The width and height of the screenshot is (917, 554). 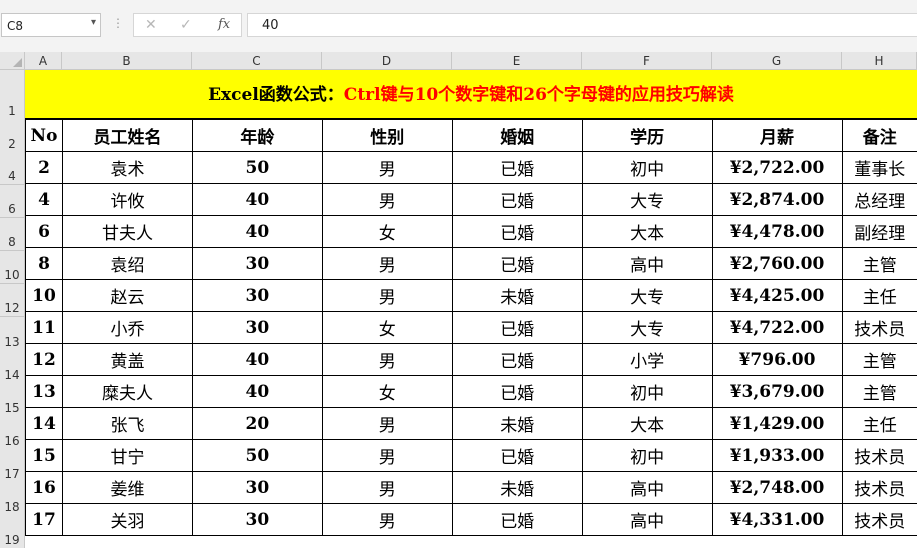 What do you see at coordinates (777, 327) in the screenshot?
I see `table-cell: ¥4,722.00` at bounding box center [777, 327].